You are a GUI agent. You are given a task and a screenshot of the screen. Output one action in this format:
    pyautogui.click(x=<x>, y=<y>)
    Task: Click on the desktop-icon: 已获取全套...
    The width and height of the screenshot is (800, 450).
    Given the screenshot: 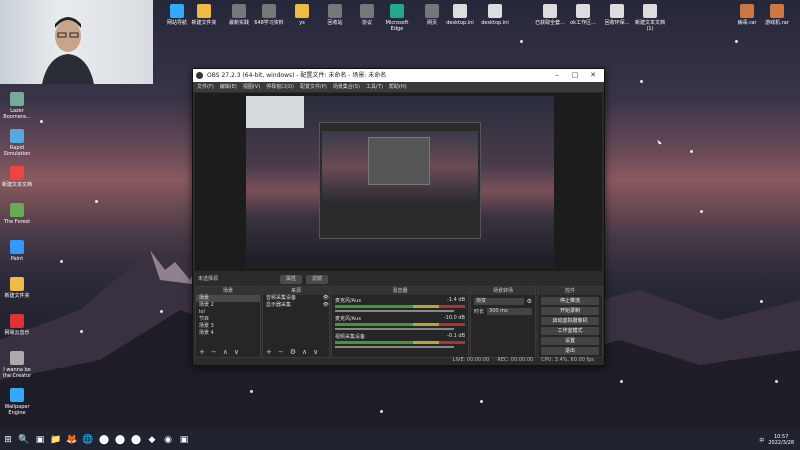 What is the action you would take?
    pyautogui.click(x=550, y=15)
    